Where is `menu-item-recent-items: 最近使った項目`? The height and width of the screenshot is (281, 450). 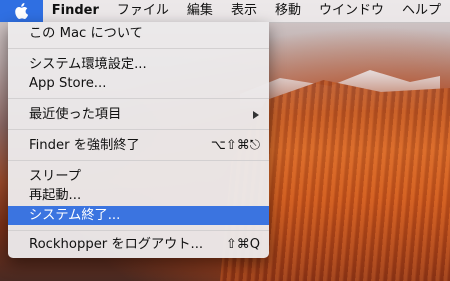
menu-item-recent-items: 最近使った項目 is located at coordinates (138, 114).